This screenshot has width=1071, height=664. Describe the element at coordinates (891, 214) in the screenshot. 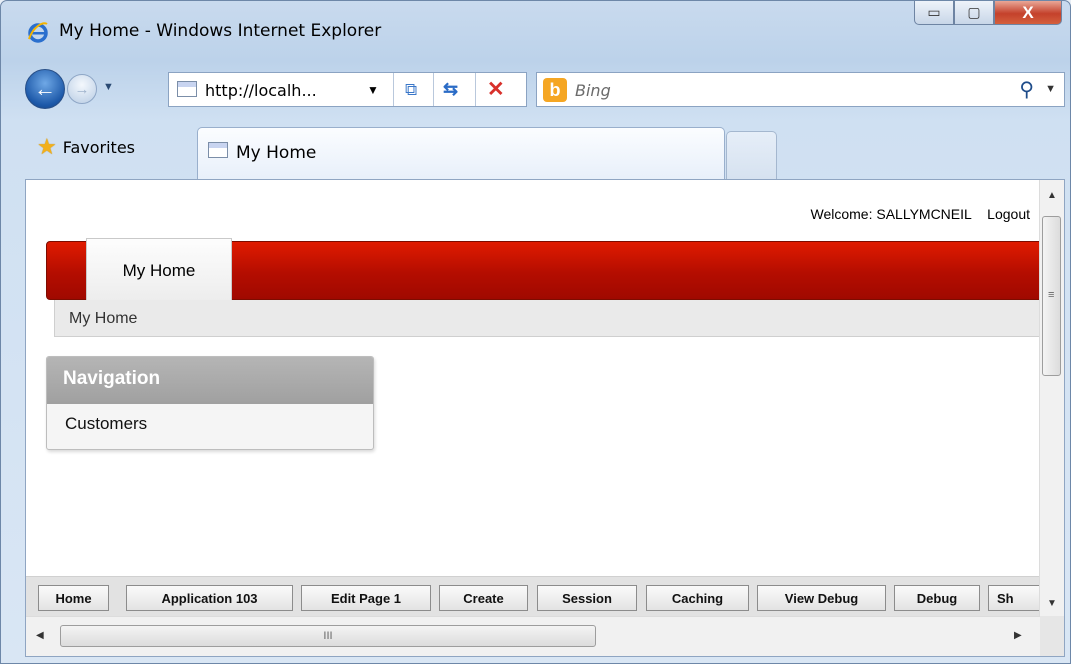

I see `welcome-text: Welcome: SALLYMCNEIL` at that location.